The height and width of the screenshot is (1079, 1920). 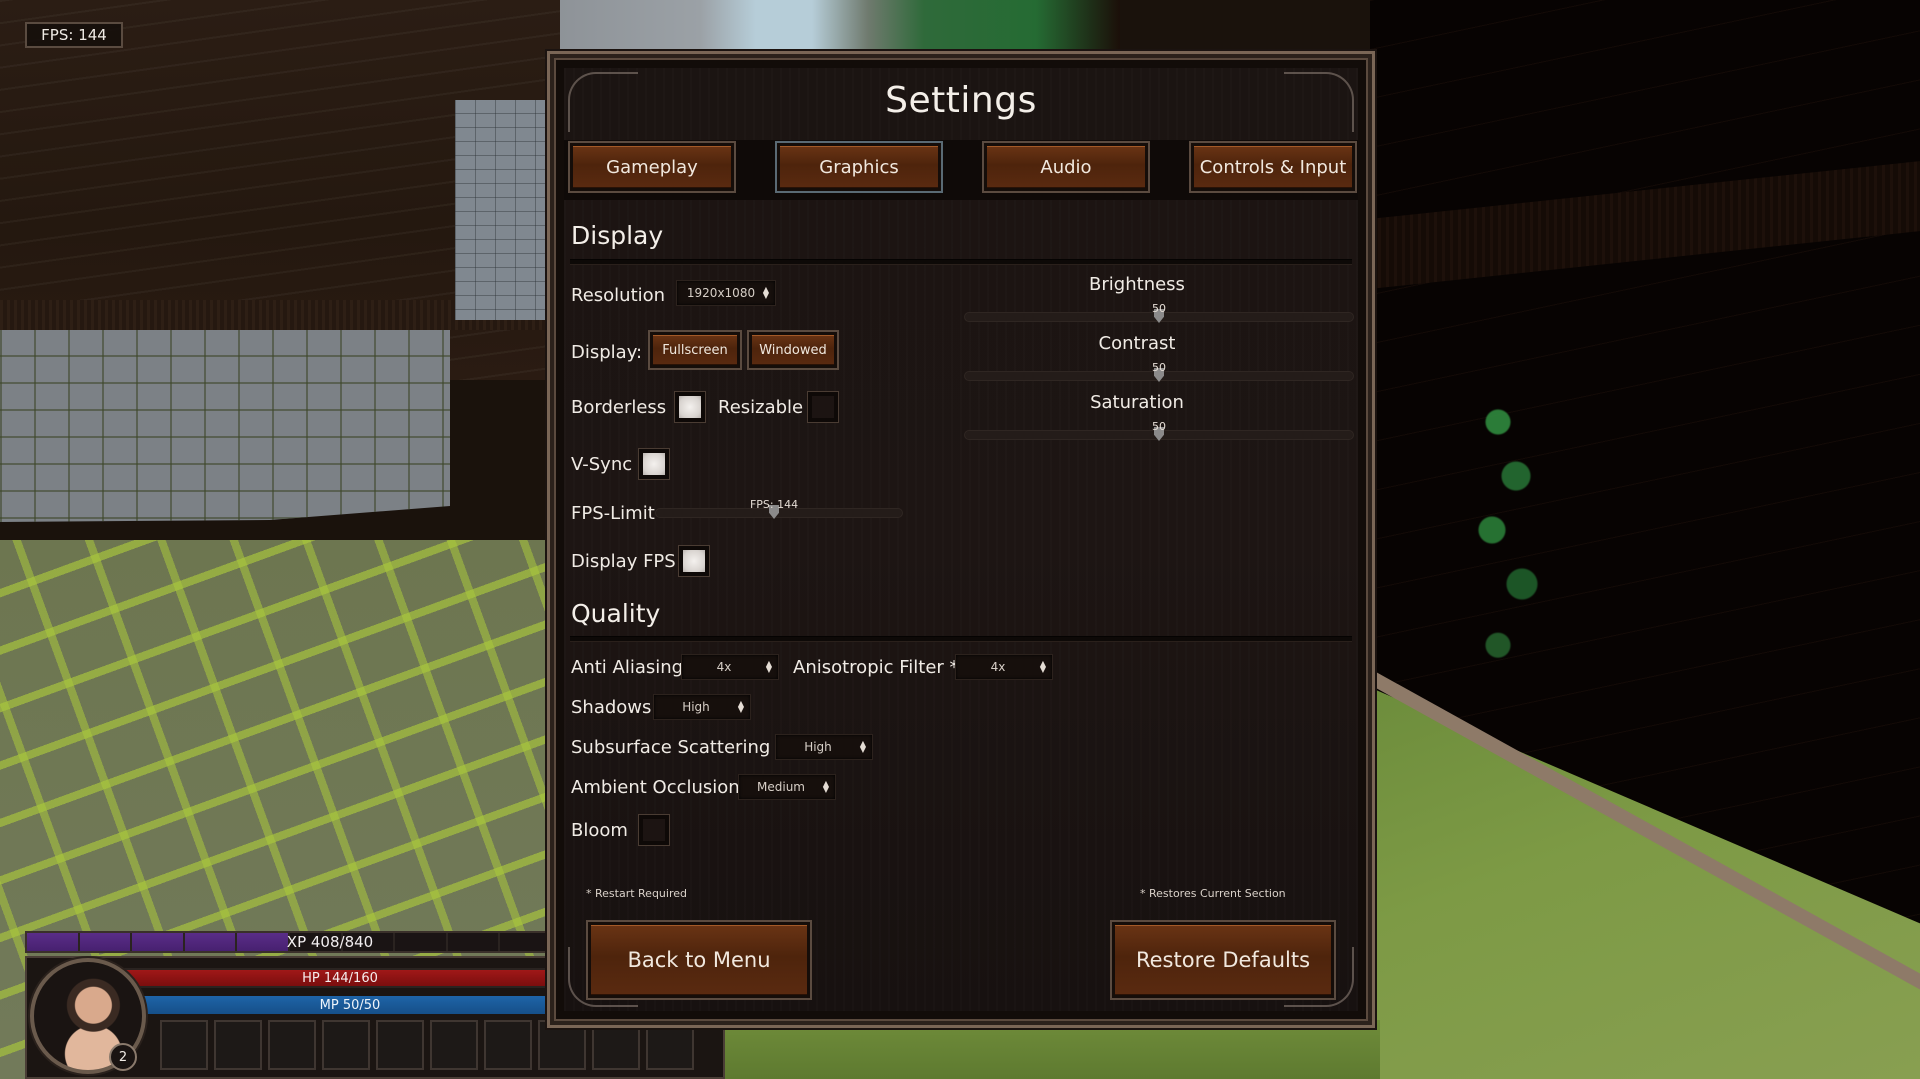 What do you see at coordinates (1137, 284) in the screenshot?
I see `brightness-label: Brightness` at bounding box center [1137, 284].